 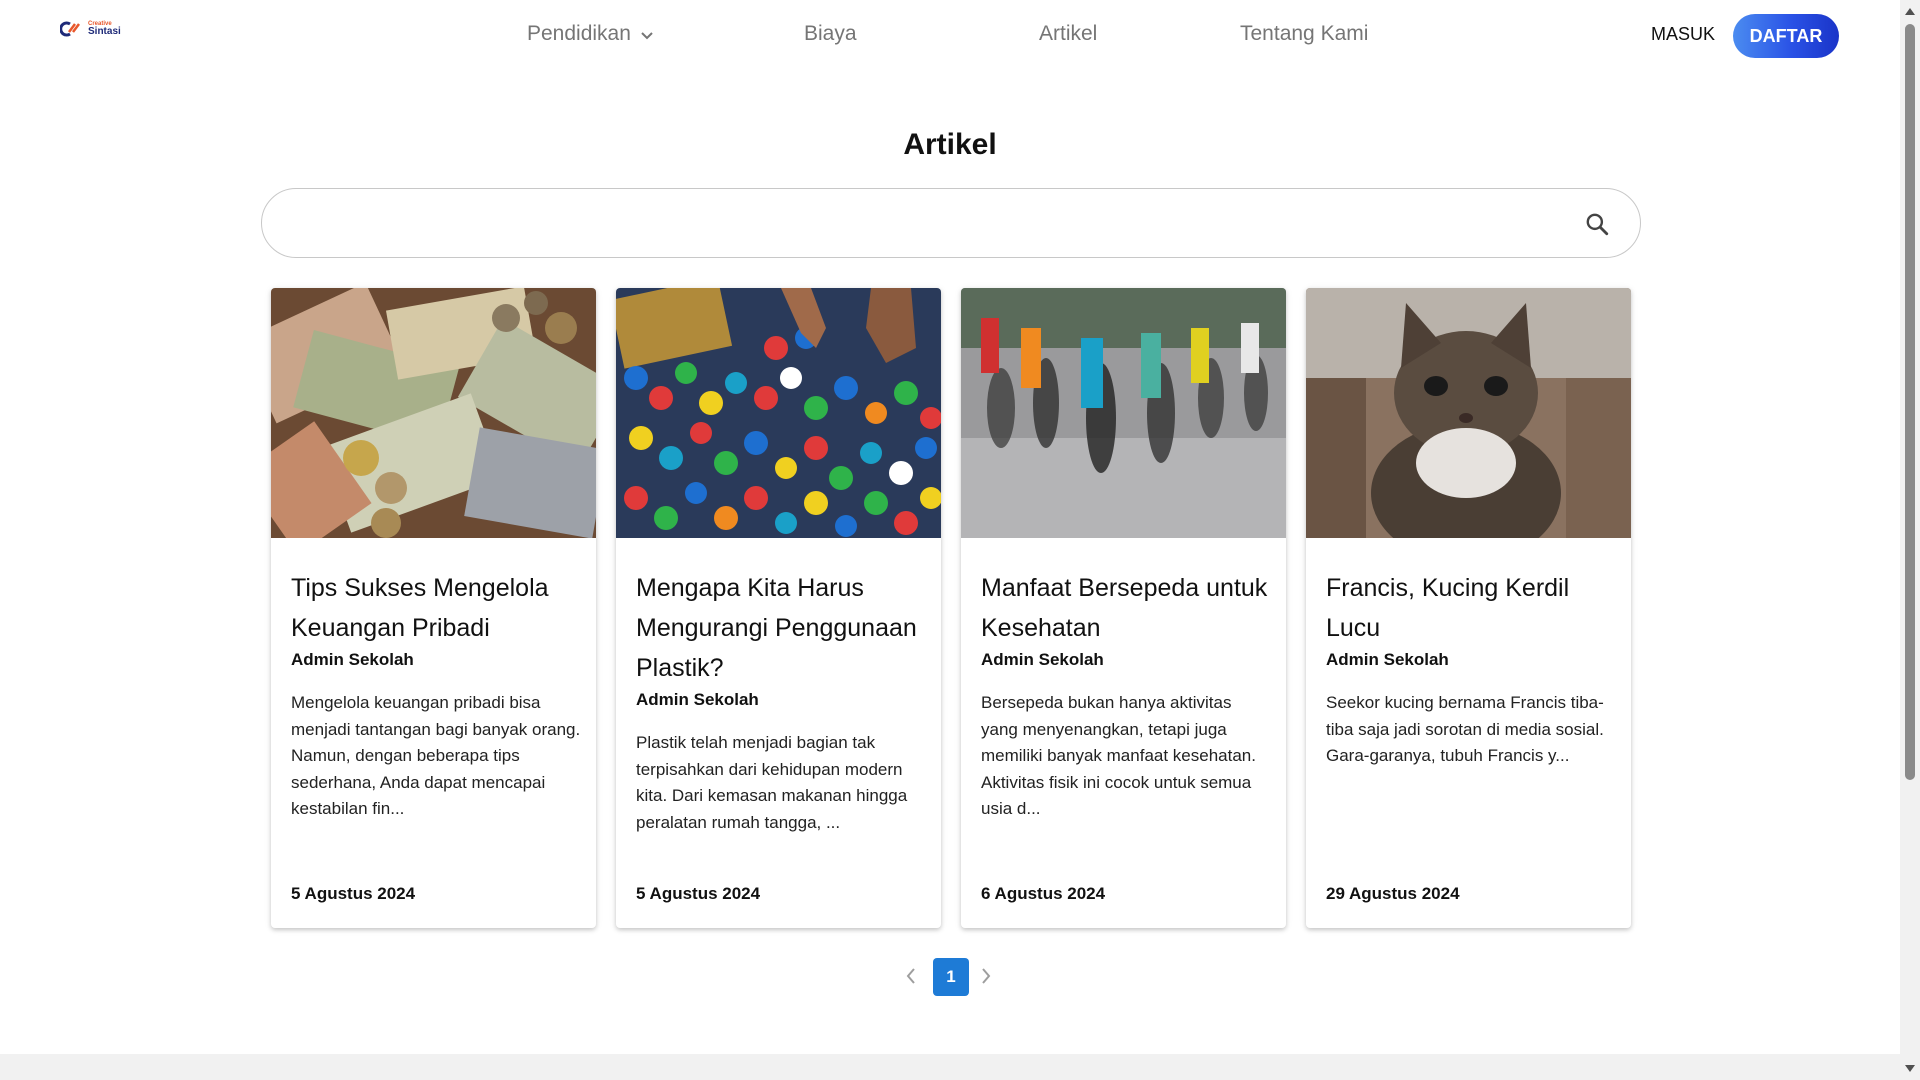 I want to click on pagination: 1, so click(x=950, y=977).